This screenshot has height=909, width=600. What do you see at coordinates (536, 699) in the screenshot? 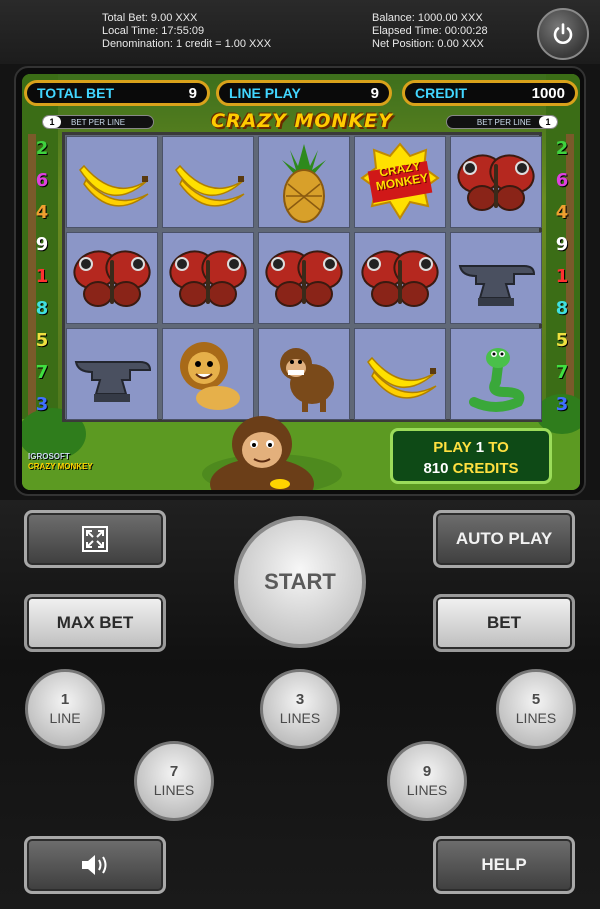
I see `line-count: 5` at bounding box center [536, 699].